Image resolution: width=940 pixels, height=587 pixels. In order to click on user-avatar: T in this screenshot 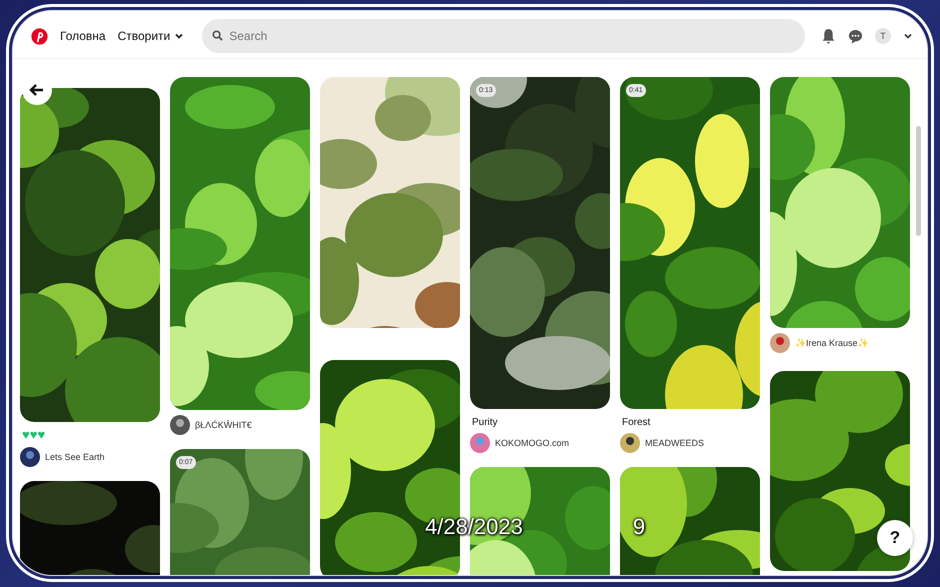, I will do `click(883, 36)`.